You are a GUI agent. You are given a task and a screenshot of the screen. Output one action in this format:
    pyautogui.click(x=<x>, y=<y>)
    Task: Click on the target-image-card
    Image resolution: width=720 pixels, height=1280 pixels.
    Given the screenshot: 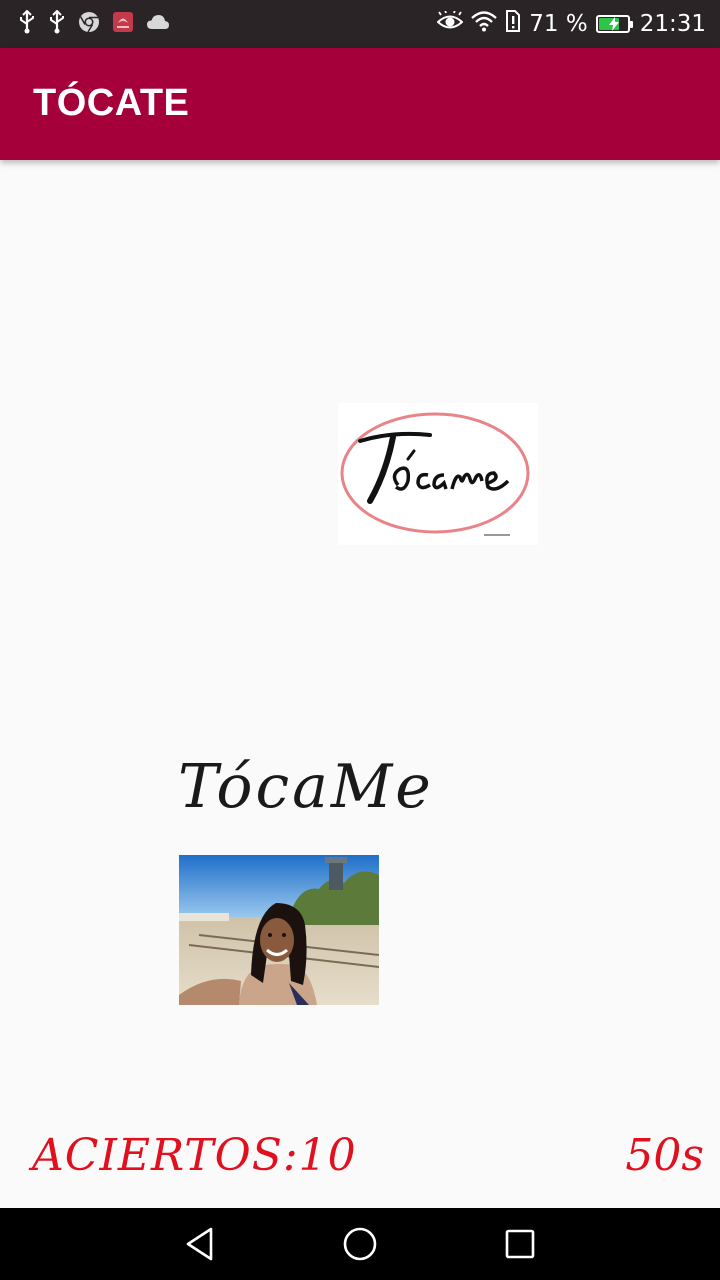 What is the action you would take?
    pyautogui.click(x=438, y=474)
    